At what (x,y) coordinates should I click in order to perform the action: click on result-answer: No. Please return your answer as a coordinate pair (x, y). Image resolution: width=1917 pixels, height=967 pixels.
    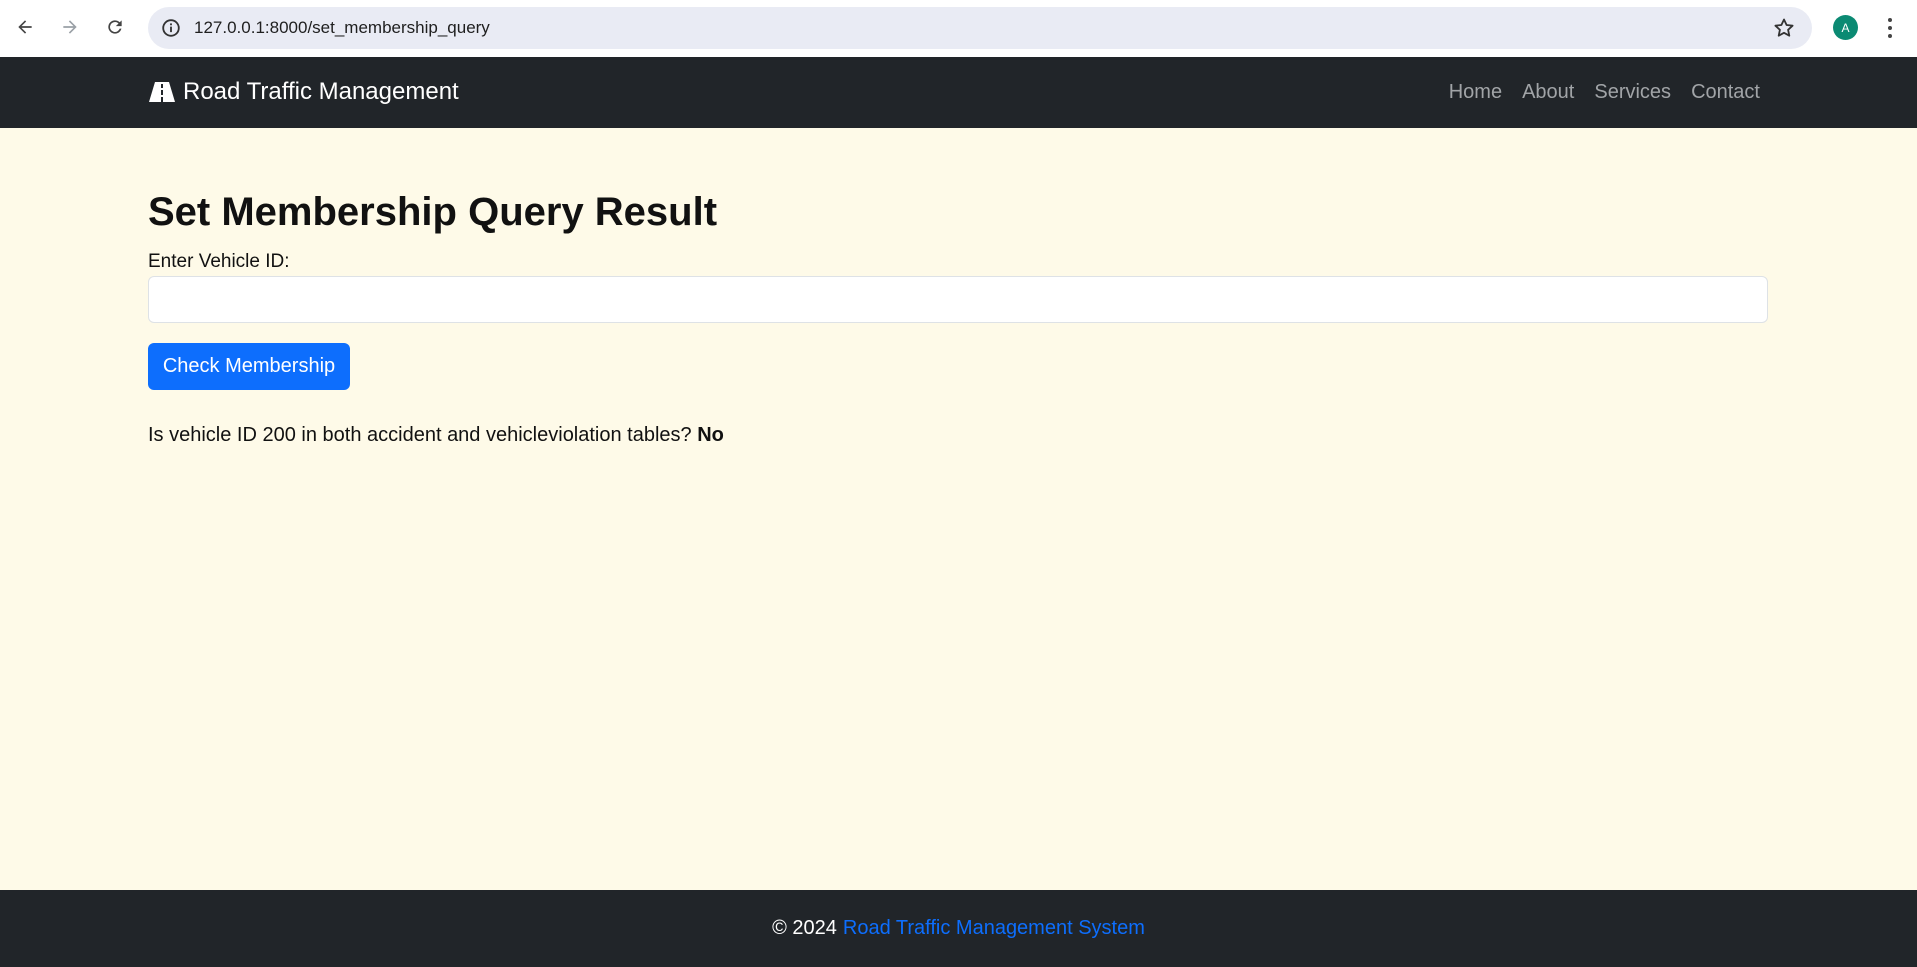
    Looking at the image, I should click on (710, 435).